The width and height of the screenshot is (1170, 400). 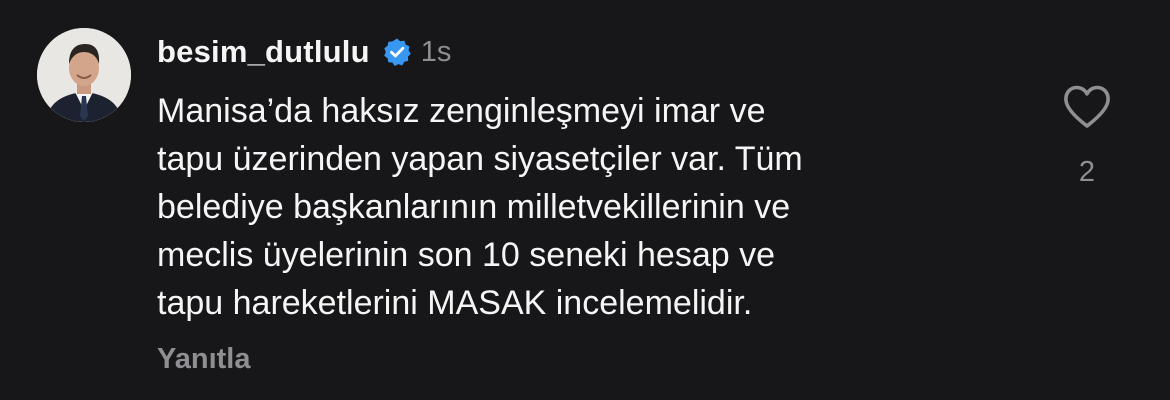 I want to click on timestamp: 1s, so click(x=436, y=51).